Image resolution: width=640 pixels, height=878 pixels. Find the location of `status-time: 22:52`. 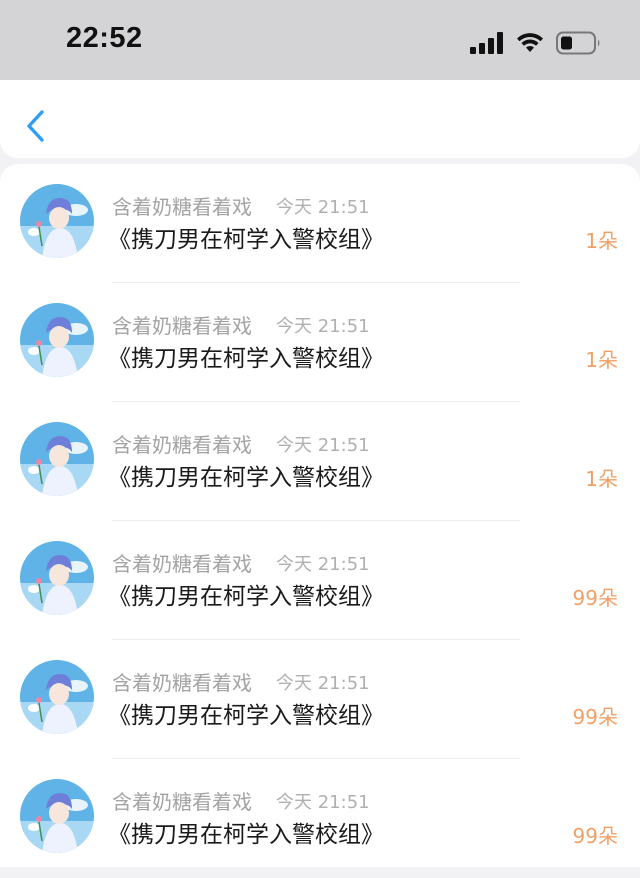

status-time: 22:52 is located at coordinates (104, 38).